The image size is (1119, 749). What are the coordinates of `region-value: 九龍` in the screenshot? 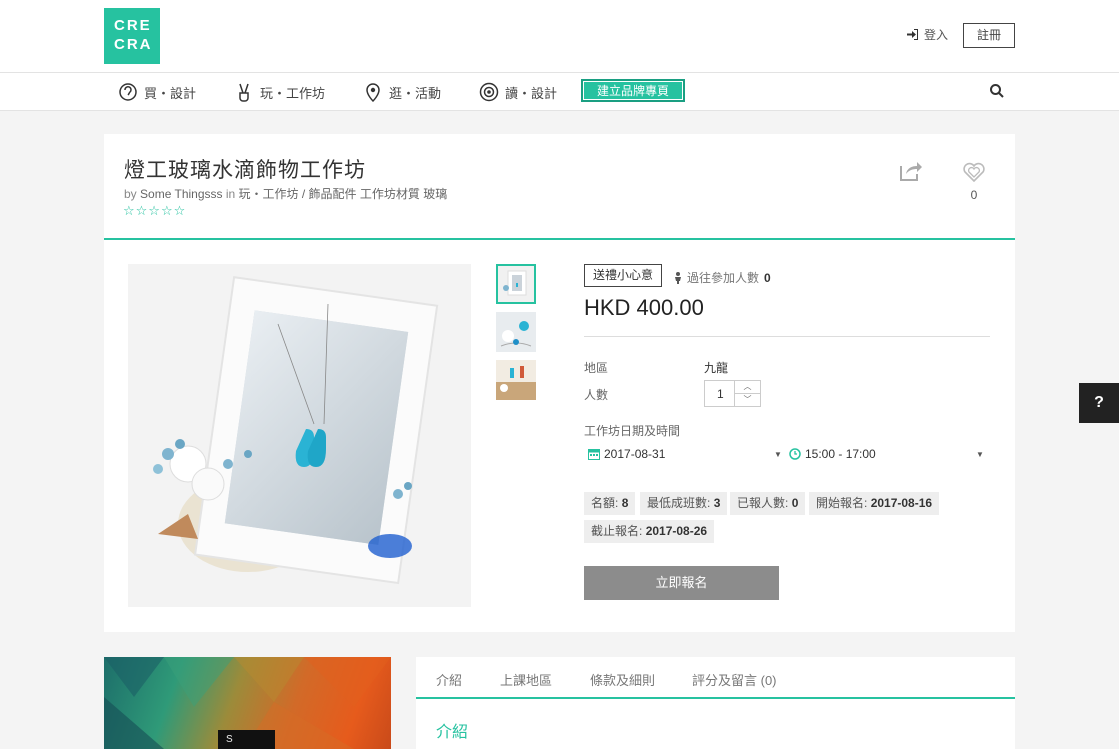 It's located at (716, 368).